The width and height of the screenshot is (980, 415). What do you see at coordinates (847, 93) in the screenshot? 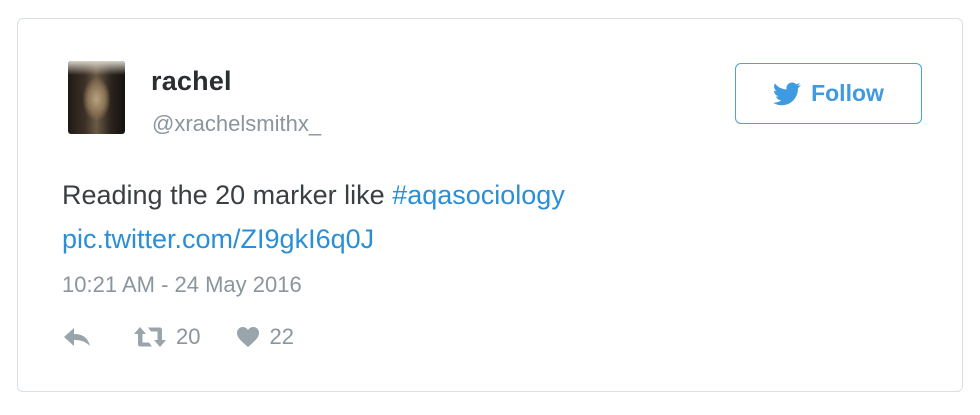
I see `follow-button-label: Follow` at bounding box center [847, 93].